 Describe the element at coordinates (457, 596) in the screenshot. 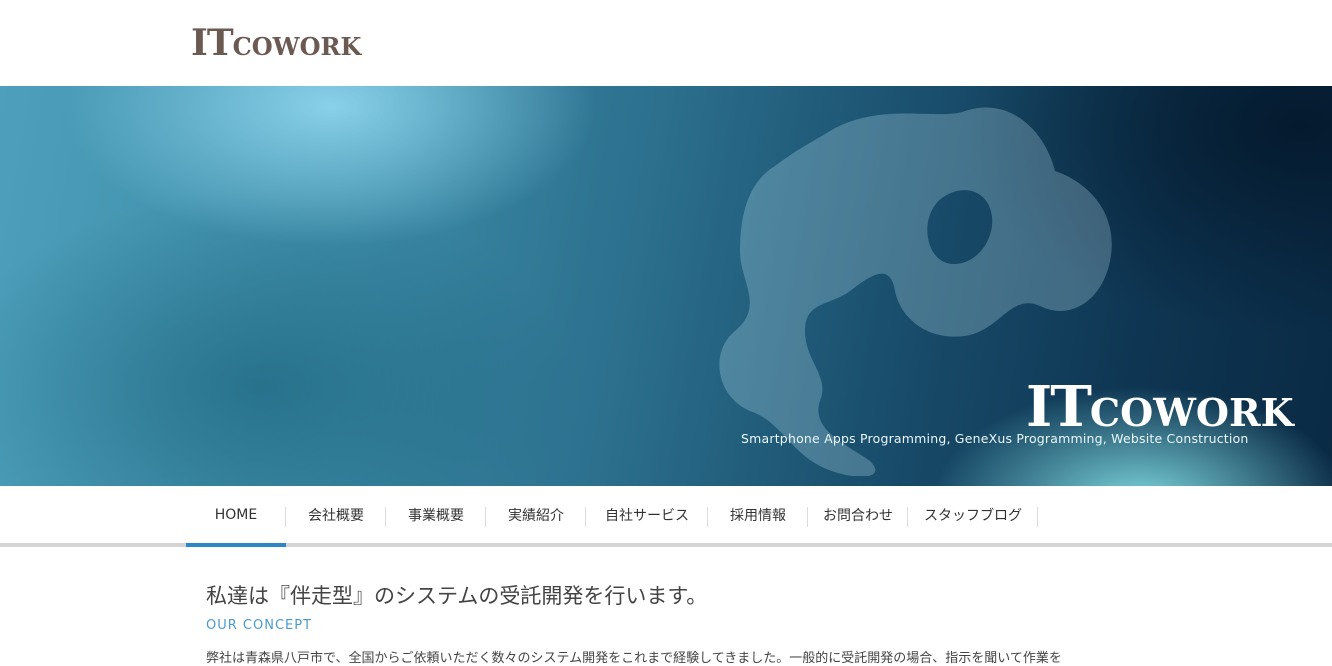

I see `concept-headline: 私達は『伴走型』のシステムの受託開発を行います。` at that location.